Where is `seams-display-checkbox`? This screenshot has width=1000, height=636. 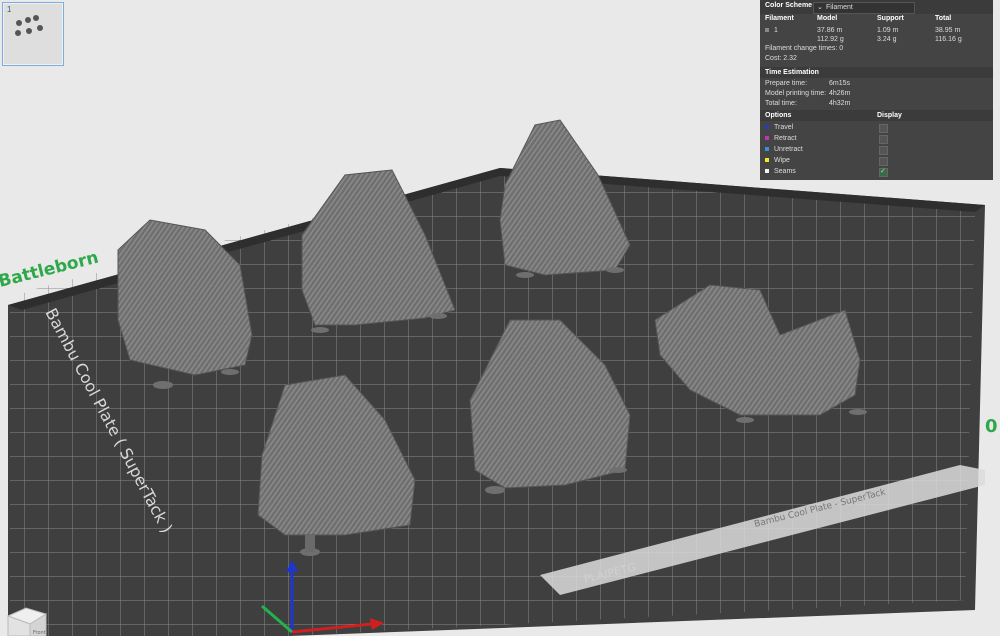 seams-display-checkbox is located at coordinates (883, 172).